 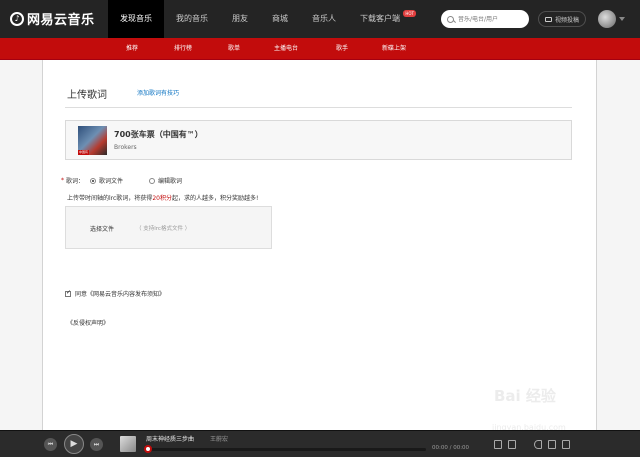 I want to click on song-card: 中国有 700张车票（中国有™） Brokers, so click(x=318, y=140).